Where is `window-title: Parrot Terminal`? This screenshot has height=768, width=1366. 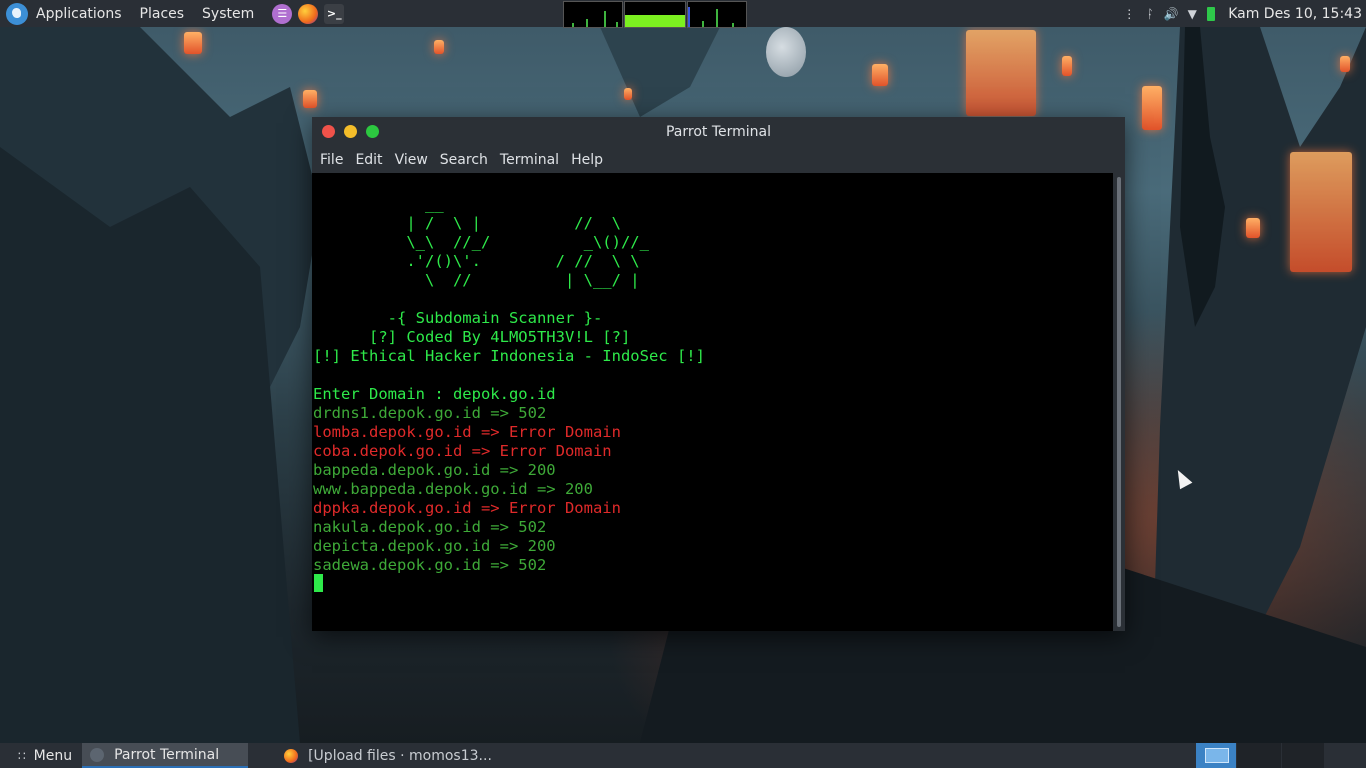 window-title: Parrot Terminal is located at coordinates (718, 132).